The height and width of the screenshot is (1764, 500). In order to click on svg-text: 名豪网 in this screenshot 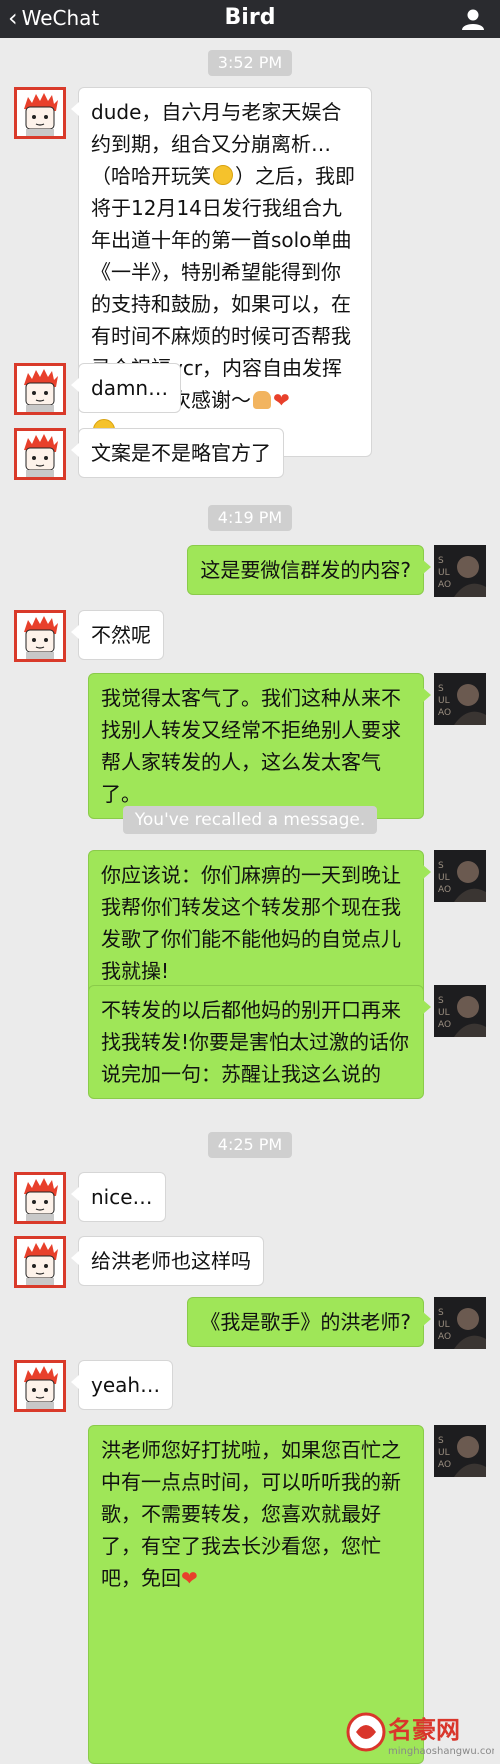, I will do `click(424, 1730)`.